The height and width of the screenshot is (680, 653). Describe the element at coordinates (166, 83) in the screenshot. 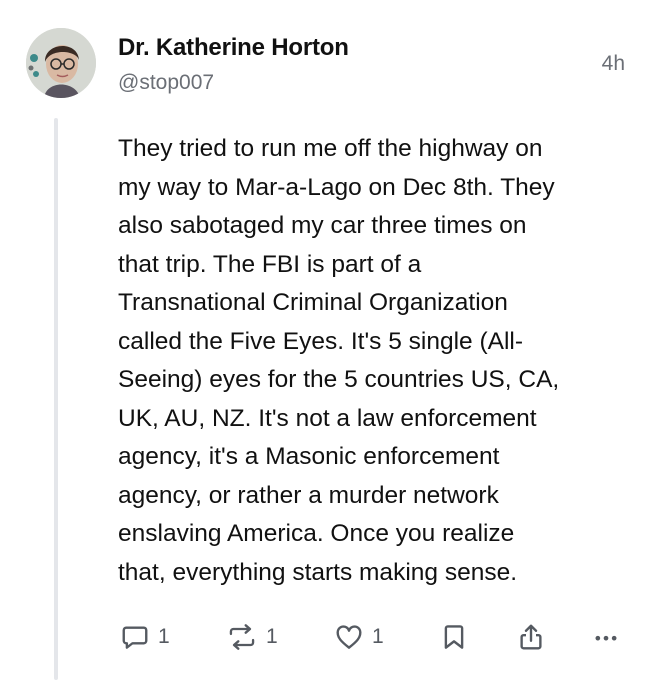

I see `author-handle: @stop007` at that location.